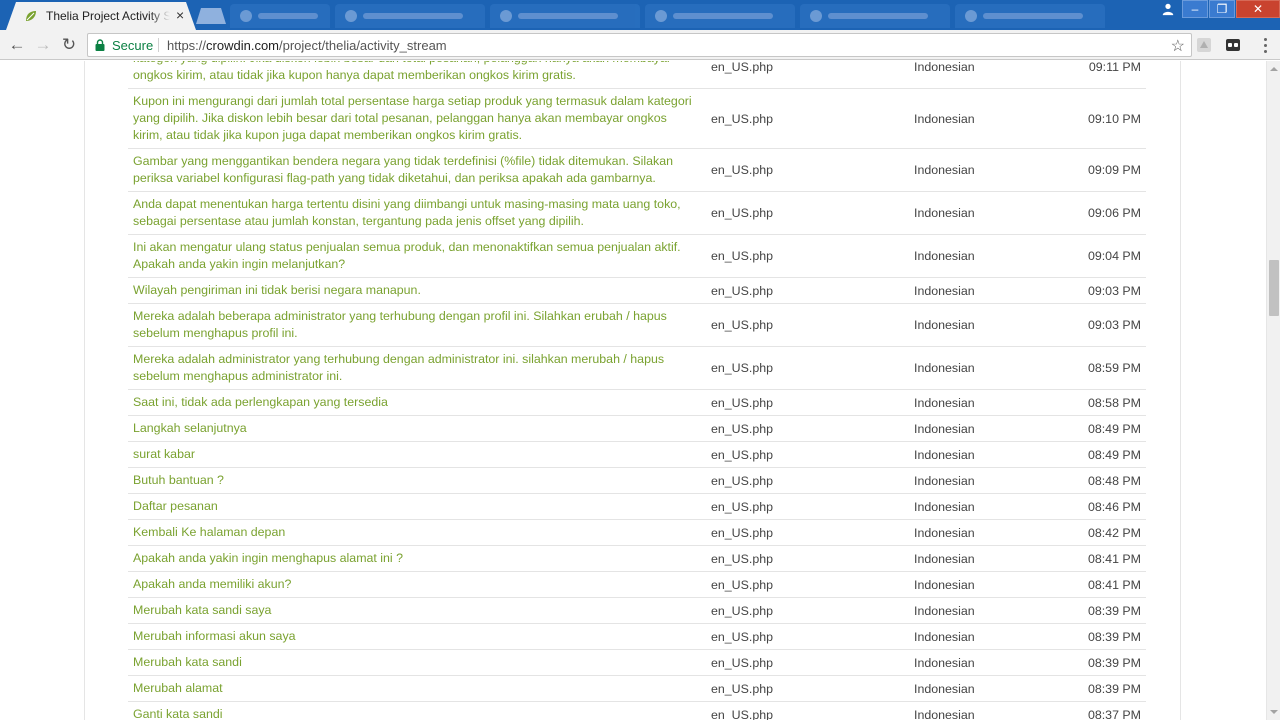 This screenshot has width=1280, height=720. What do you see at coordinates (175, 506) in the screenshot?
I see `translation-link: Daftar pesanan` at bounding box center [175, 506].